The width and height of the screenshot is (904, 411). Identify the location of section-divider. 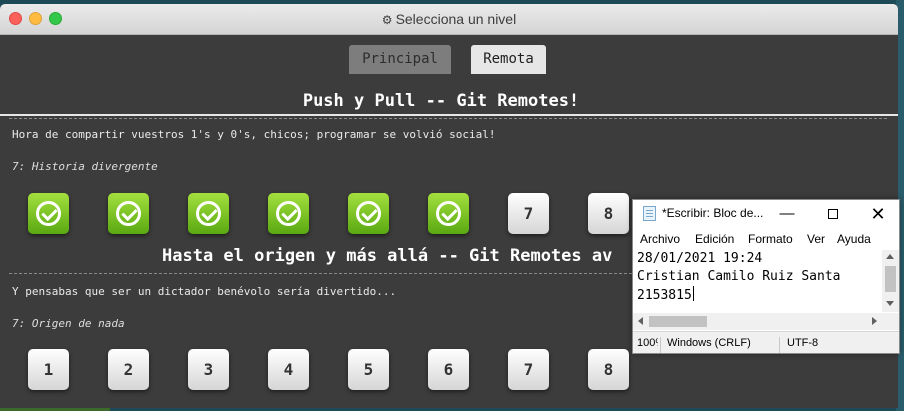
(448, 118).